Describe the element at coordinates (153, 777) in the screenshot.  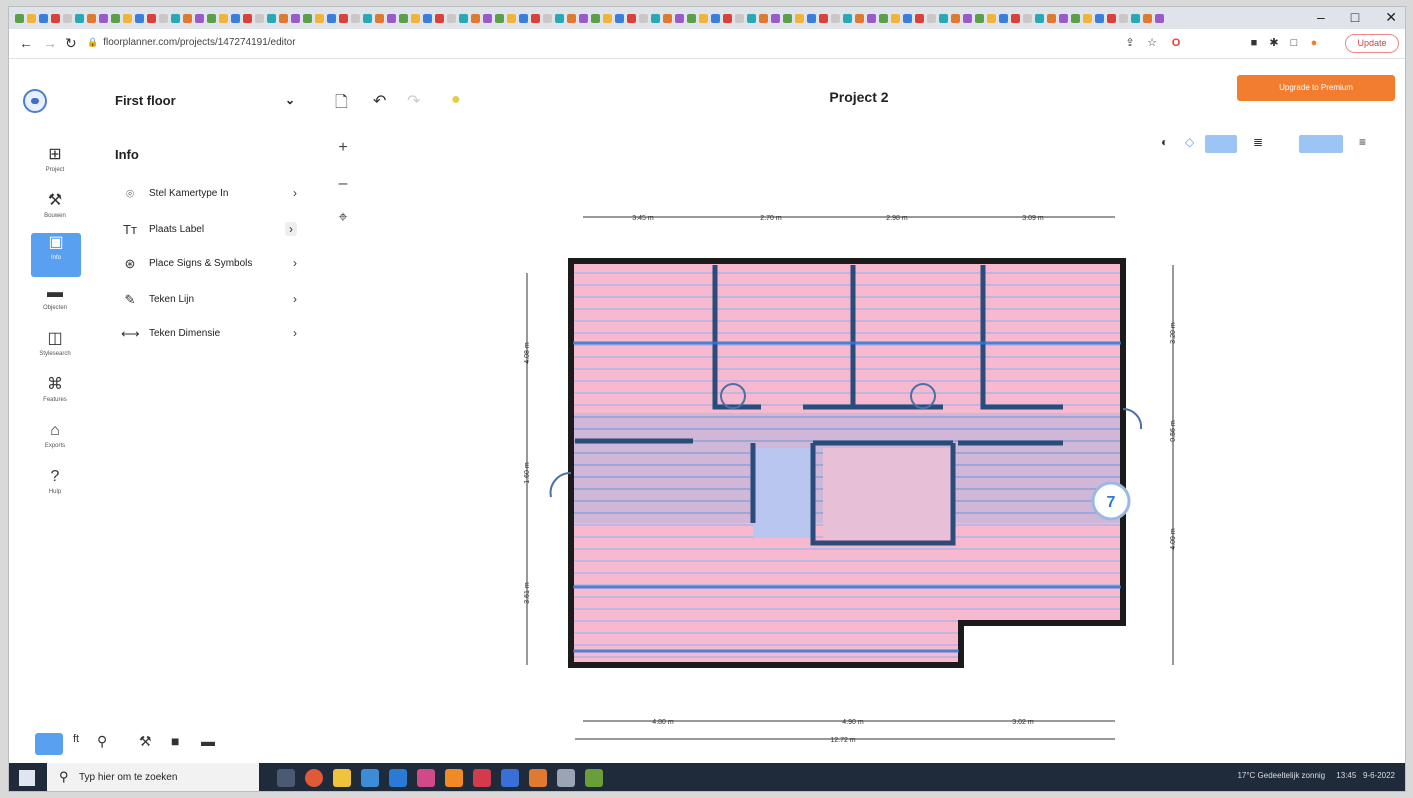
I see `taskbar-search: ⚲ Typ hier om te zoeken` at that location.